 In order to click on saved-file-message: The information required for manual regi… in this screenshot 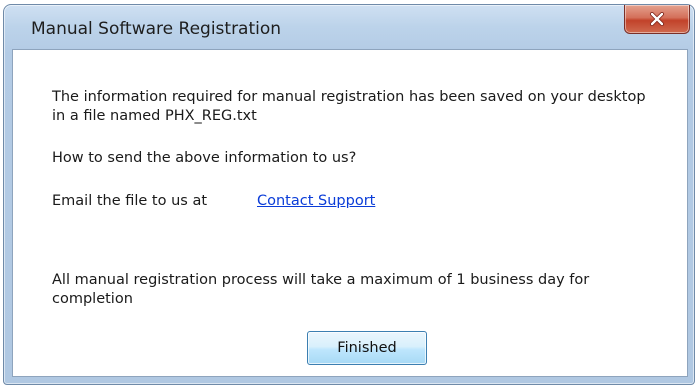, I will do `click(349, 106)`.